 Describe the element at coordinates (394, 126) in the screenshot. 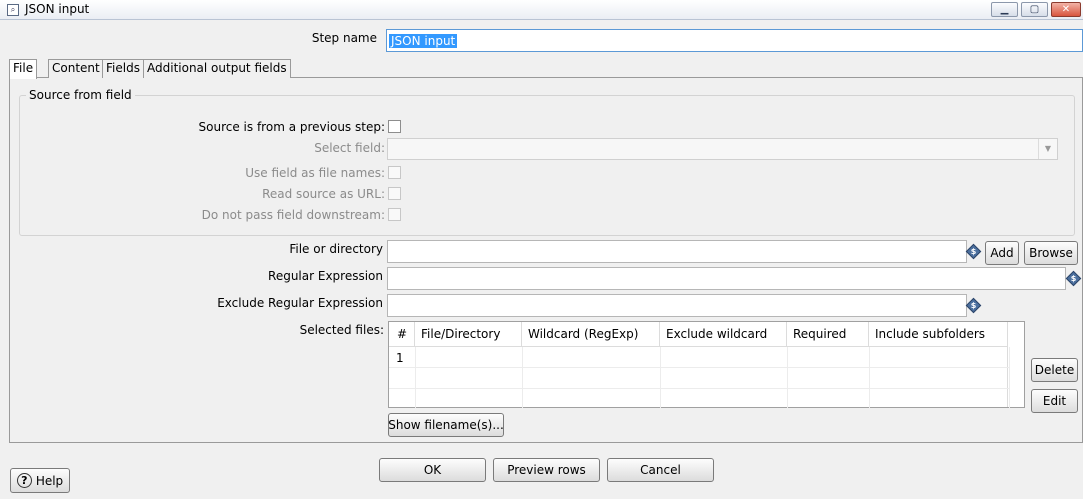

I see `source-from-previous-step-checkbox` at that location.